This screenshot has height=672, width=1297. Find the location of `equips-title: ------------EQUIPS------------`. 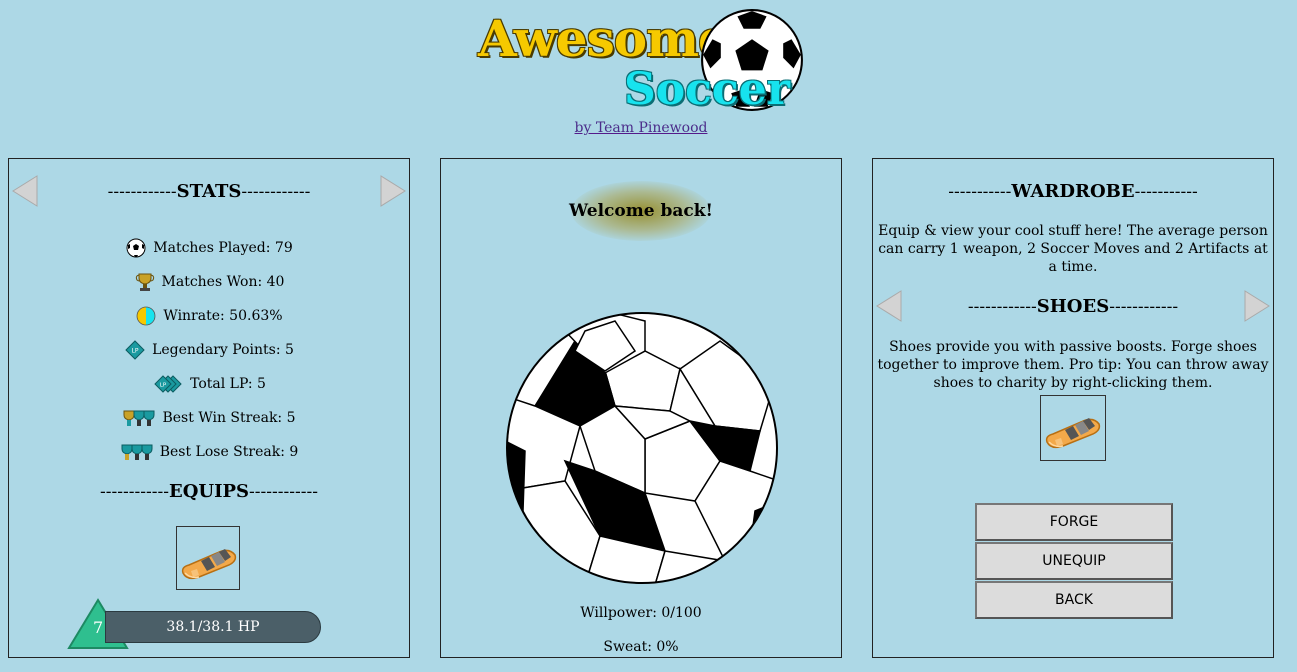

equips-title: ------------EQUIPS------------ is located at coordinates (209, 491).